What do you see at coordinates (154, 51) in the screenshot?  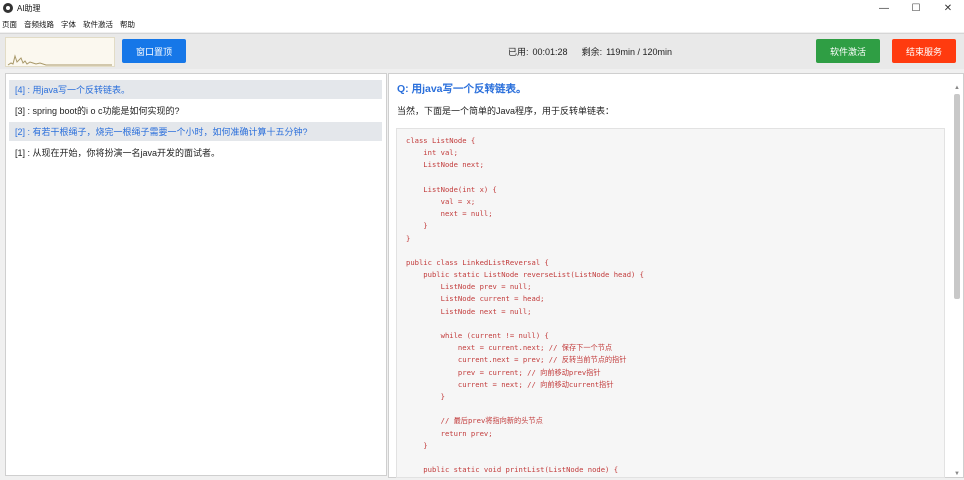 I see `pin-window-button: 窗口置顶` at bounding box center [154, 51].